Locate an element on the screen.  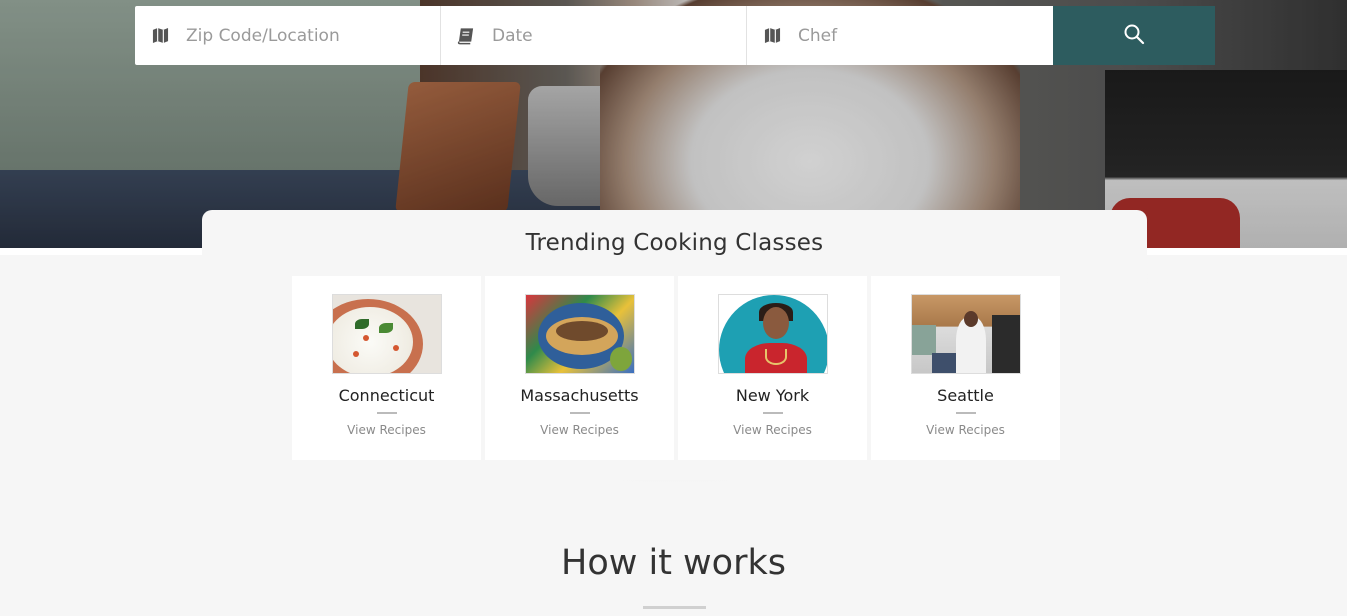
search-icon is located at coordinates (1134, 36).